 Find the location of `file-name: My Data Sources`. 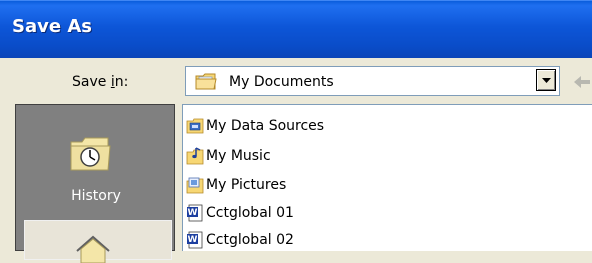

file-name: My Data Sources is located at coordinates (265, 126).